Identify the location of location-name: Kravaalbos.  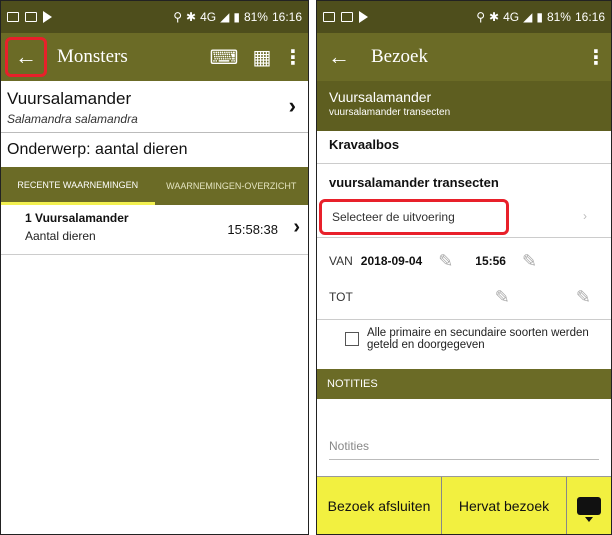
(364, 144).